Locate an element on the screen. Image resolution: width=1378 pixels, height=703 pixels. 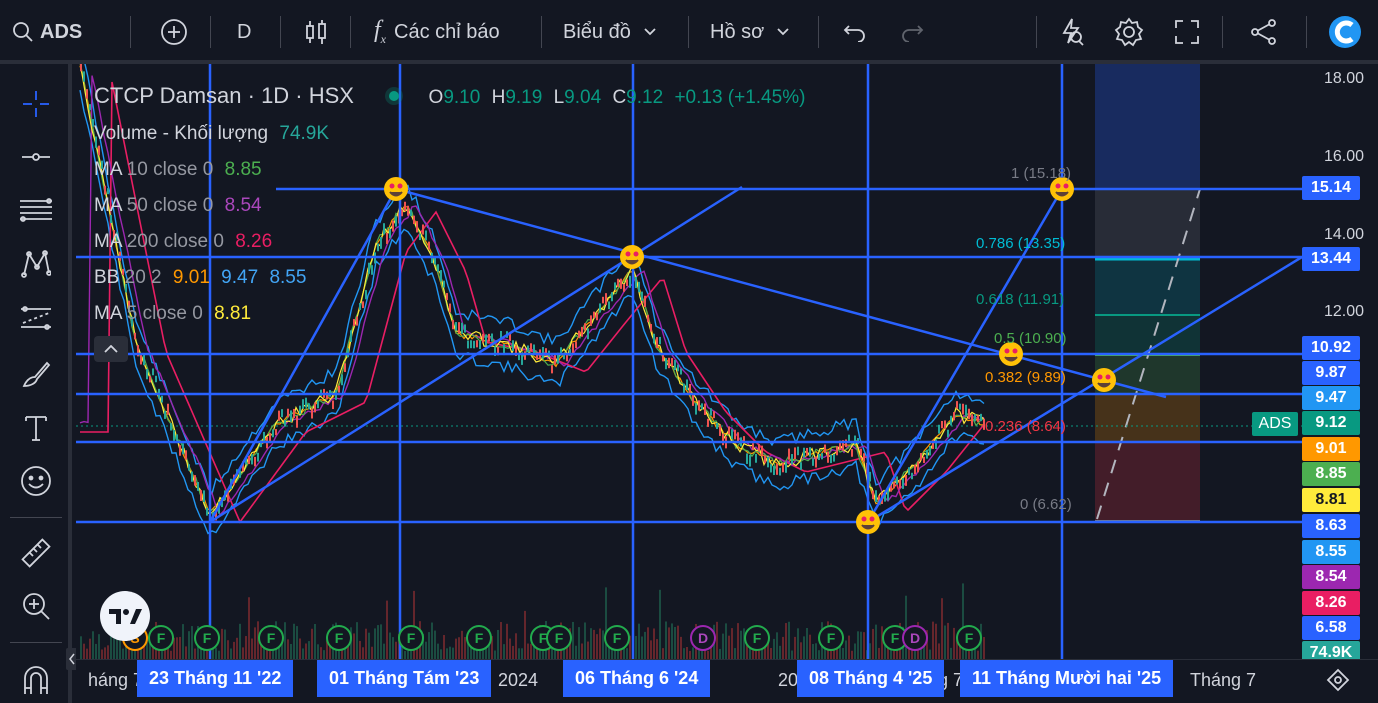
ohlc-open: 9.10 is located at coordinates (462, 97).